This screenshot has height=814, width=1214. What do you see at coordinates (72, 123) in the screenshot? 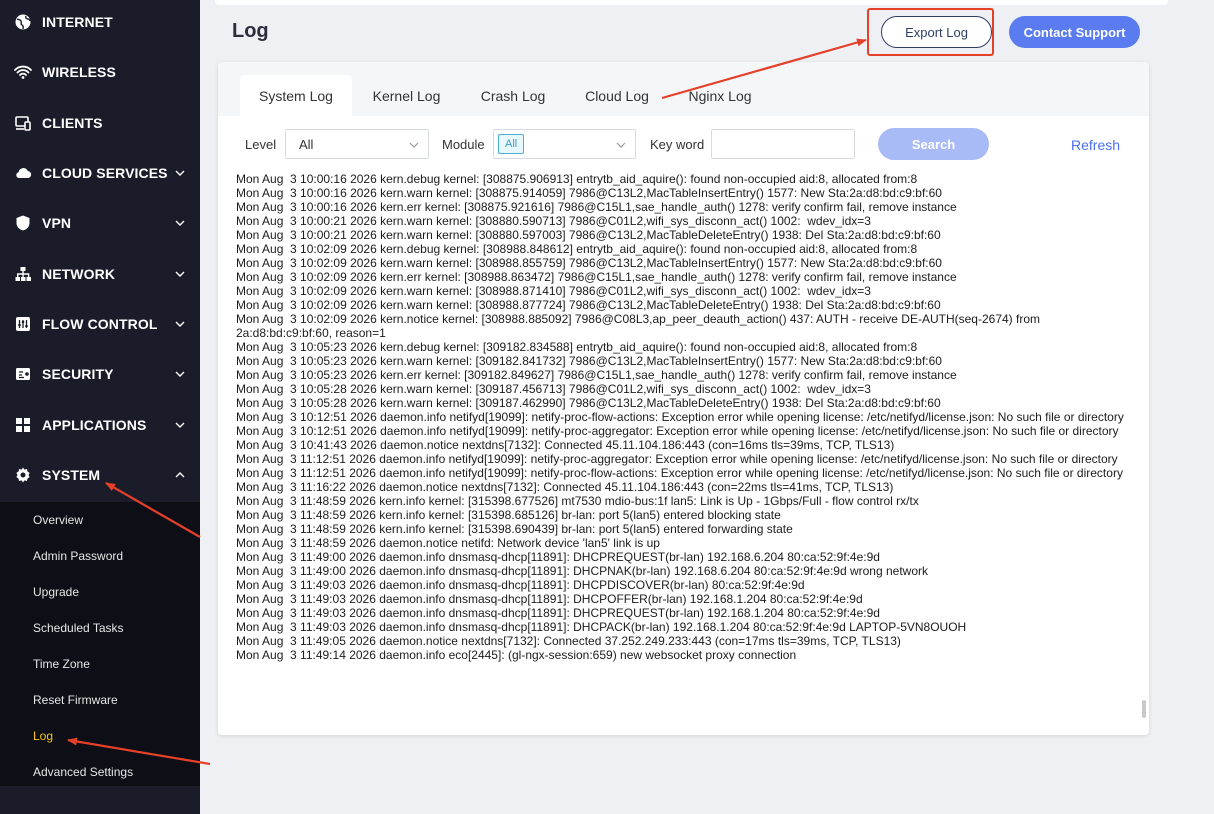
I see `sidebar-item-label: CLIENTS` at bounding box center [72, 123].